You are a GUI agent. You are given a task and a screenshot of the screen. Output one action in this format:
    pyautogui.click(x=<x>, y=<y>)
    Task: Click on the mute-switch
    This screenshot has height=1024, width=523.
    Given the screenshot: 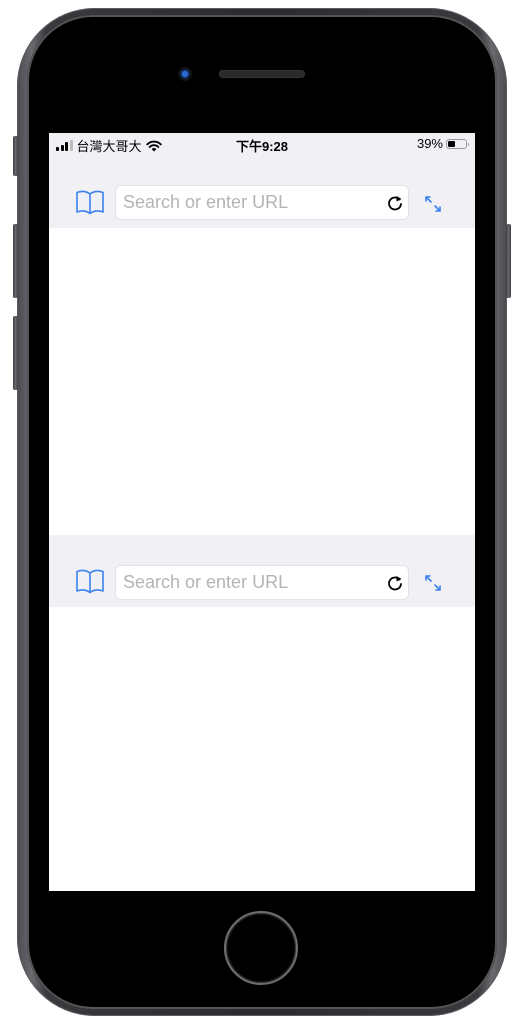 What is the action you would take?
    pyautogui.click(x=15, y=156)
    